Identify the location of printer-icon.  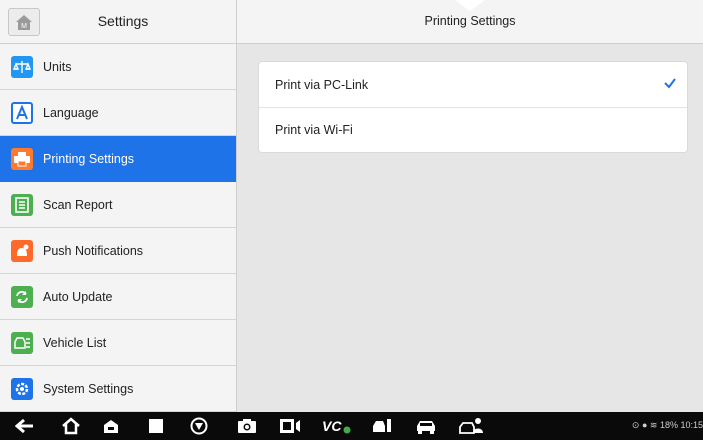
(22, 158).